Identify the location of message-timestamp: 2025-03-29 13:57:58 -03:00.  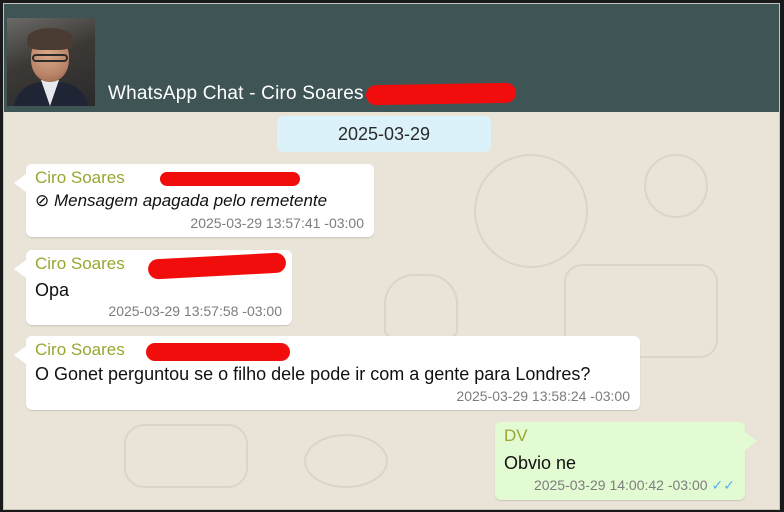
(195, 311).